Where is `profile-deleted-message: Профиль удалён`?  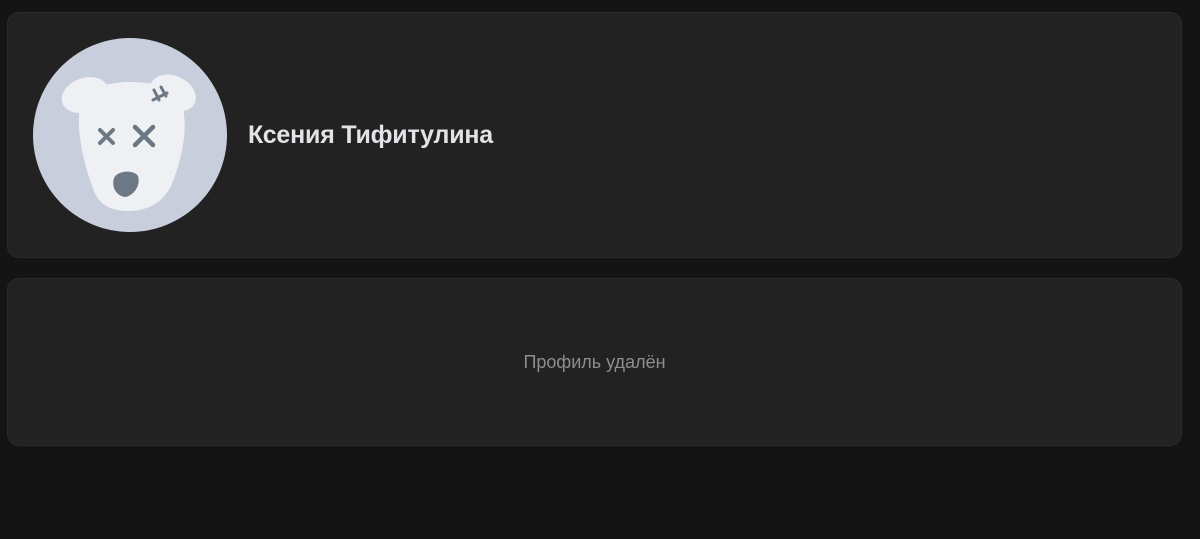 profile-deleted-message: Профиль удалён is located at coordinates (594, 362).